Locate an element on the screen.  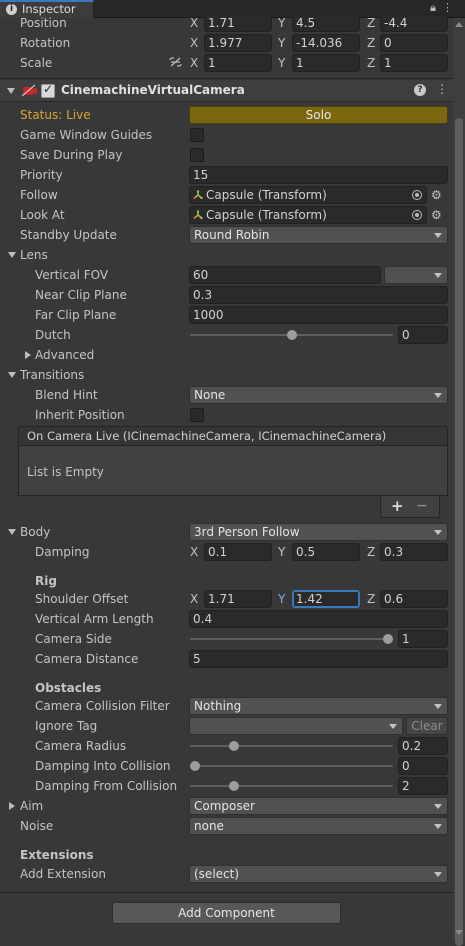
standby-update-dropdown: Round Robin is located at coordinates (318, 235).